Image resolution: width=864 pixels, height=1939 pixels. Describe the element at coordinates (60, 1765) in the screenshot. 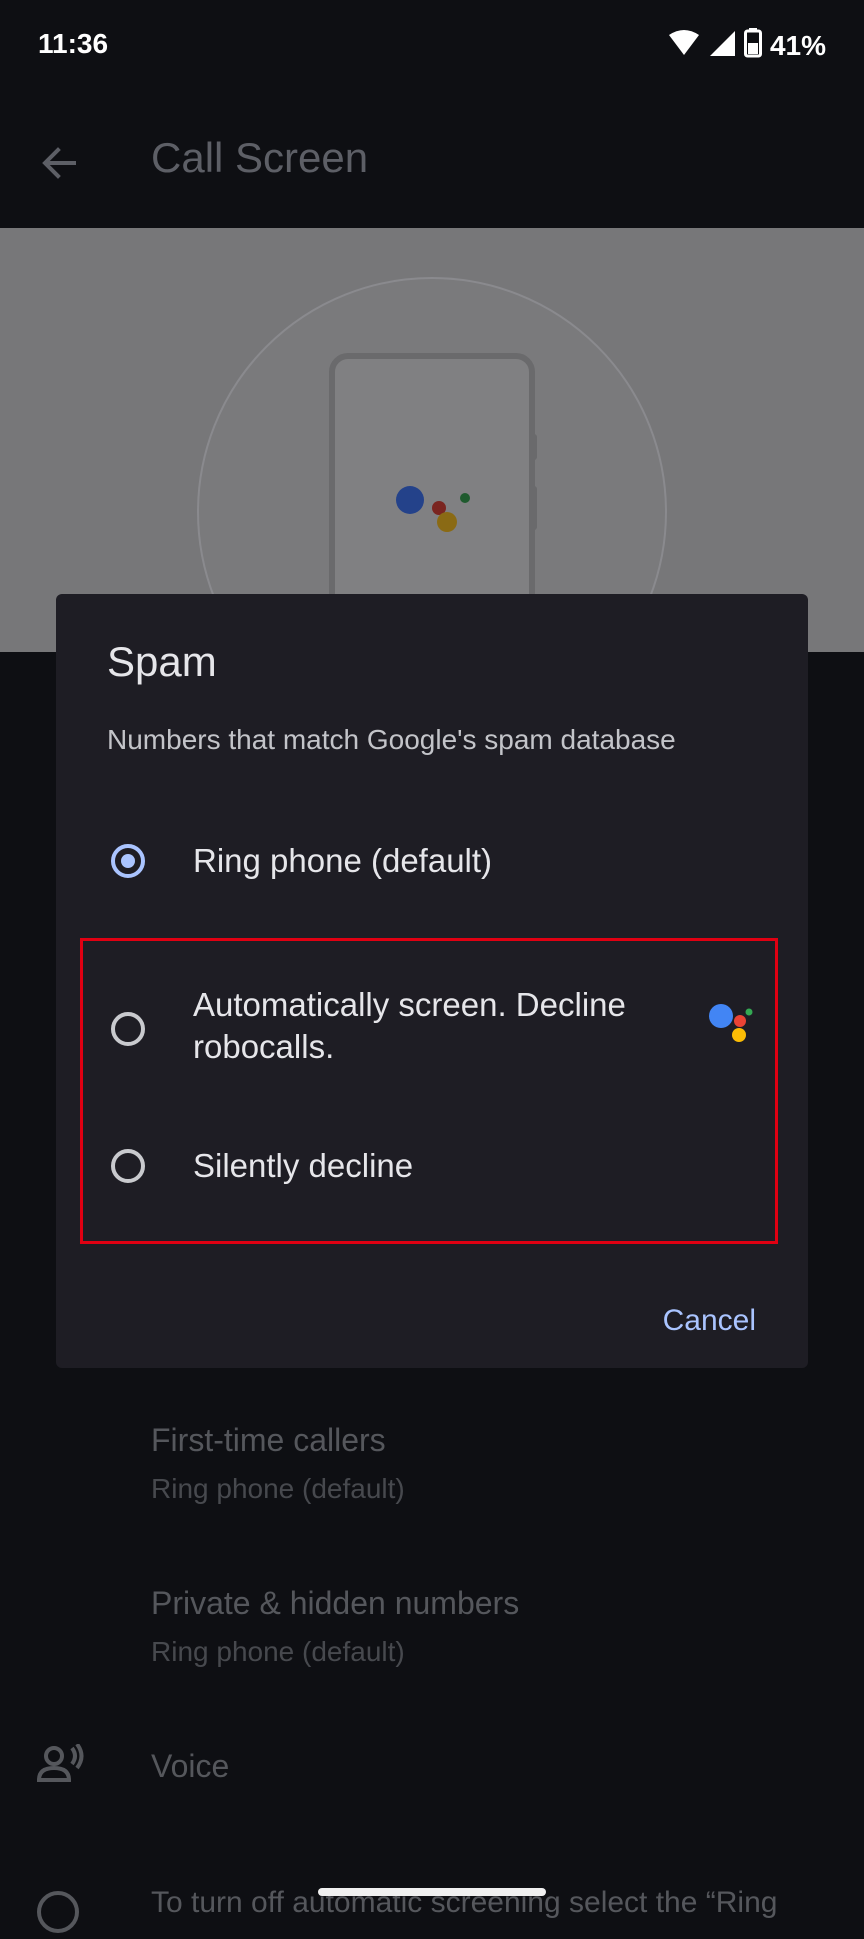

I see `voice-icon` at that location.